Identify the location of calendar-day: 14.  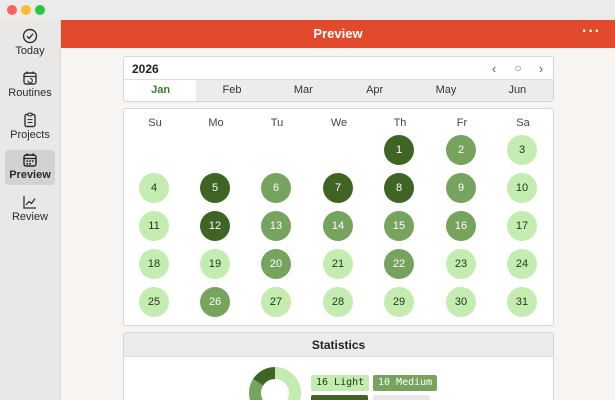
(338, 226).